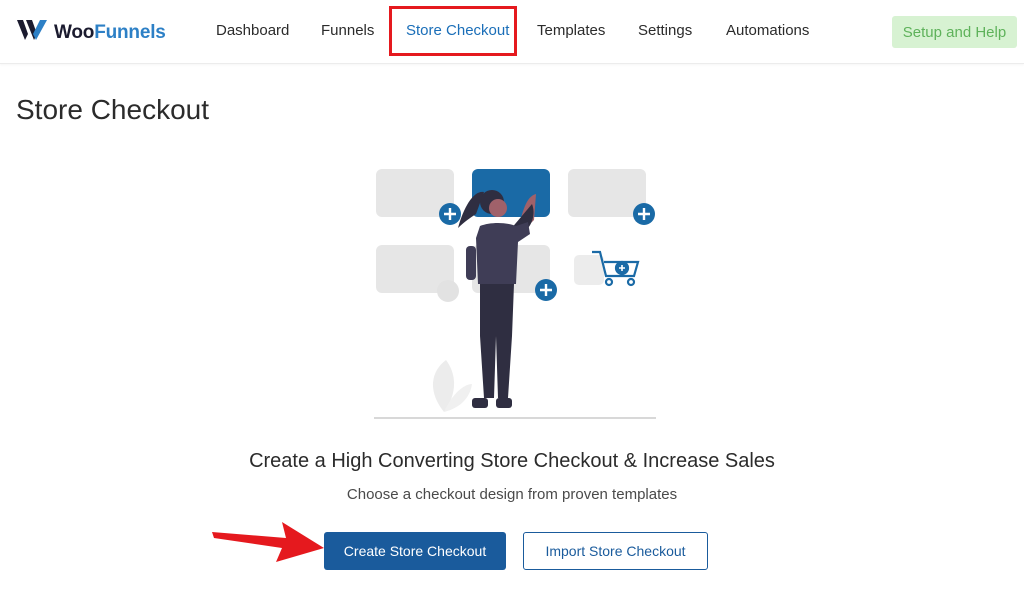 This screenshot has height=614, width=1024. Describe the element at coordinates (268, 541) in the screenshot. I see `red-arrow-annotation` at that location.